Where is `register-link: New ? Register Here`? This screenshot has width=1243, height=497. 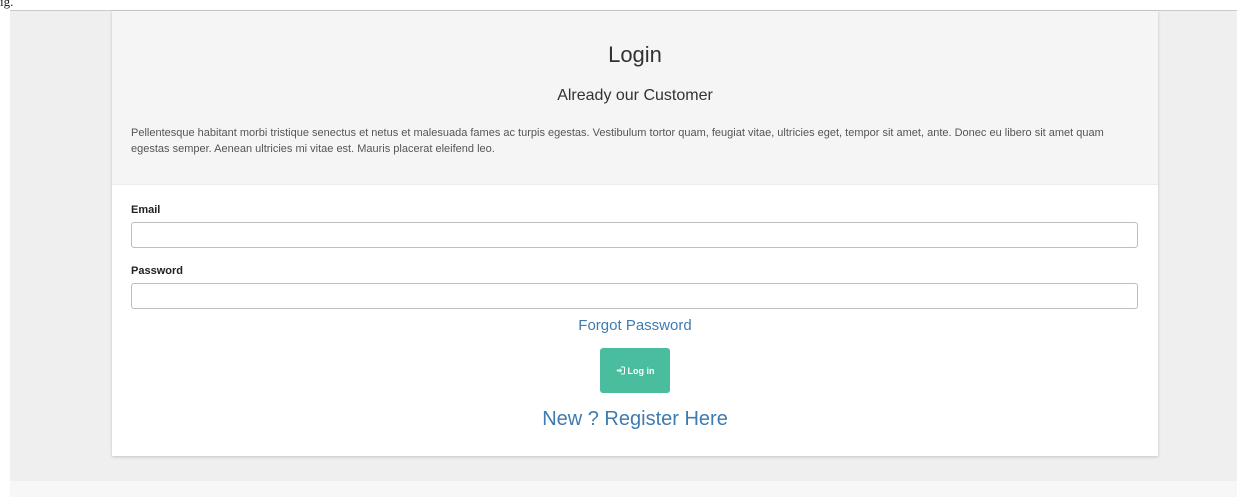
register-link: New ? Register Here is located at coordinates (635, 419).